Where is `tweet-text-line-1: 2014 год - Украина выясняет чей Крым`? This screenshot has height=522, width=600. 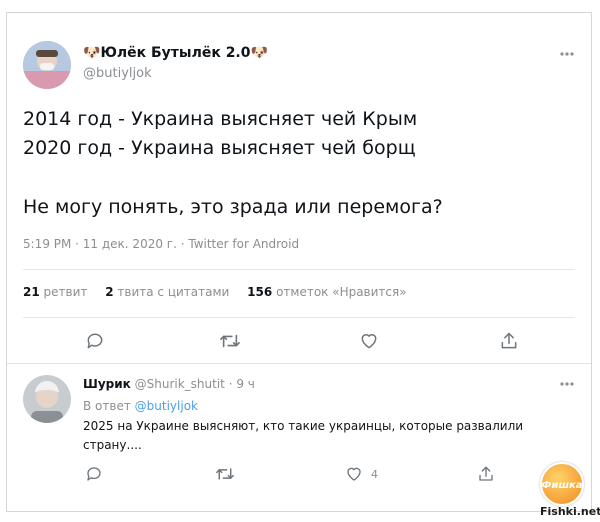 tweet-text-line-1: 2014 год - Украина выясняет чей Крым is located at coordinates (220, 119).